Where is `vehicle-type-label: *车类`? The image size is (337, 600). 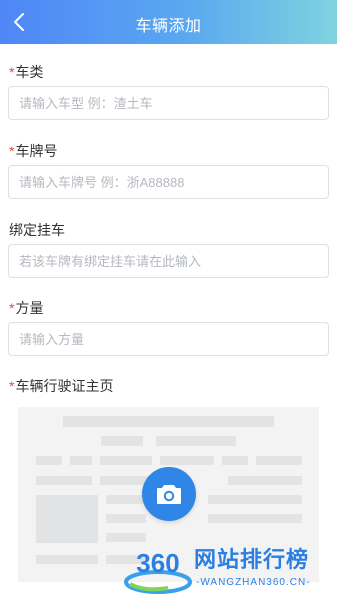 vehicle-type-label: *车类 is located at coordinates (26, 72).